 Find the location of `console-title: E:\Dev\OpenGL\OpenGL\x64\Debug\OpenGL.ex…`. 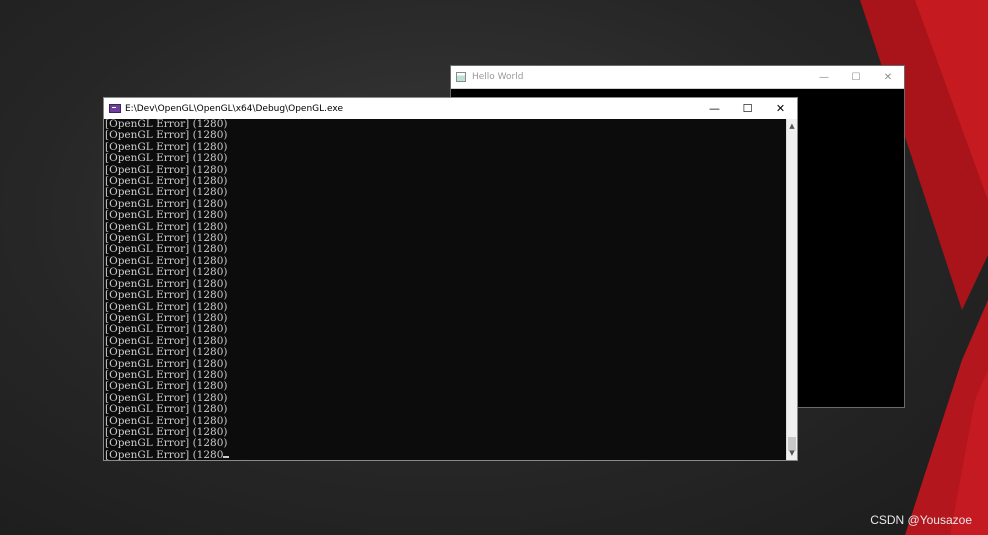

console-title: E:\Dev\OpenGL\OpenGL\x64\Debug\OpenGL.ex… is located at coordinates (234, 108).